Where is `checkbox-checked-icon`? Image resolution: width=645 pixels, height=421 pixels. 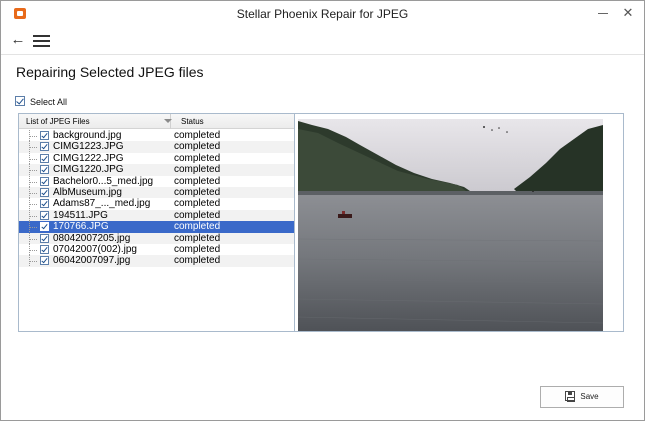
checkbox-checked-icon is located at coordinates (20, 101).